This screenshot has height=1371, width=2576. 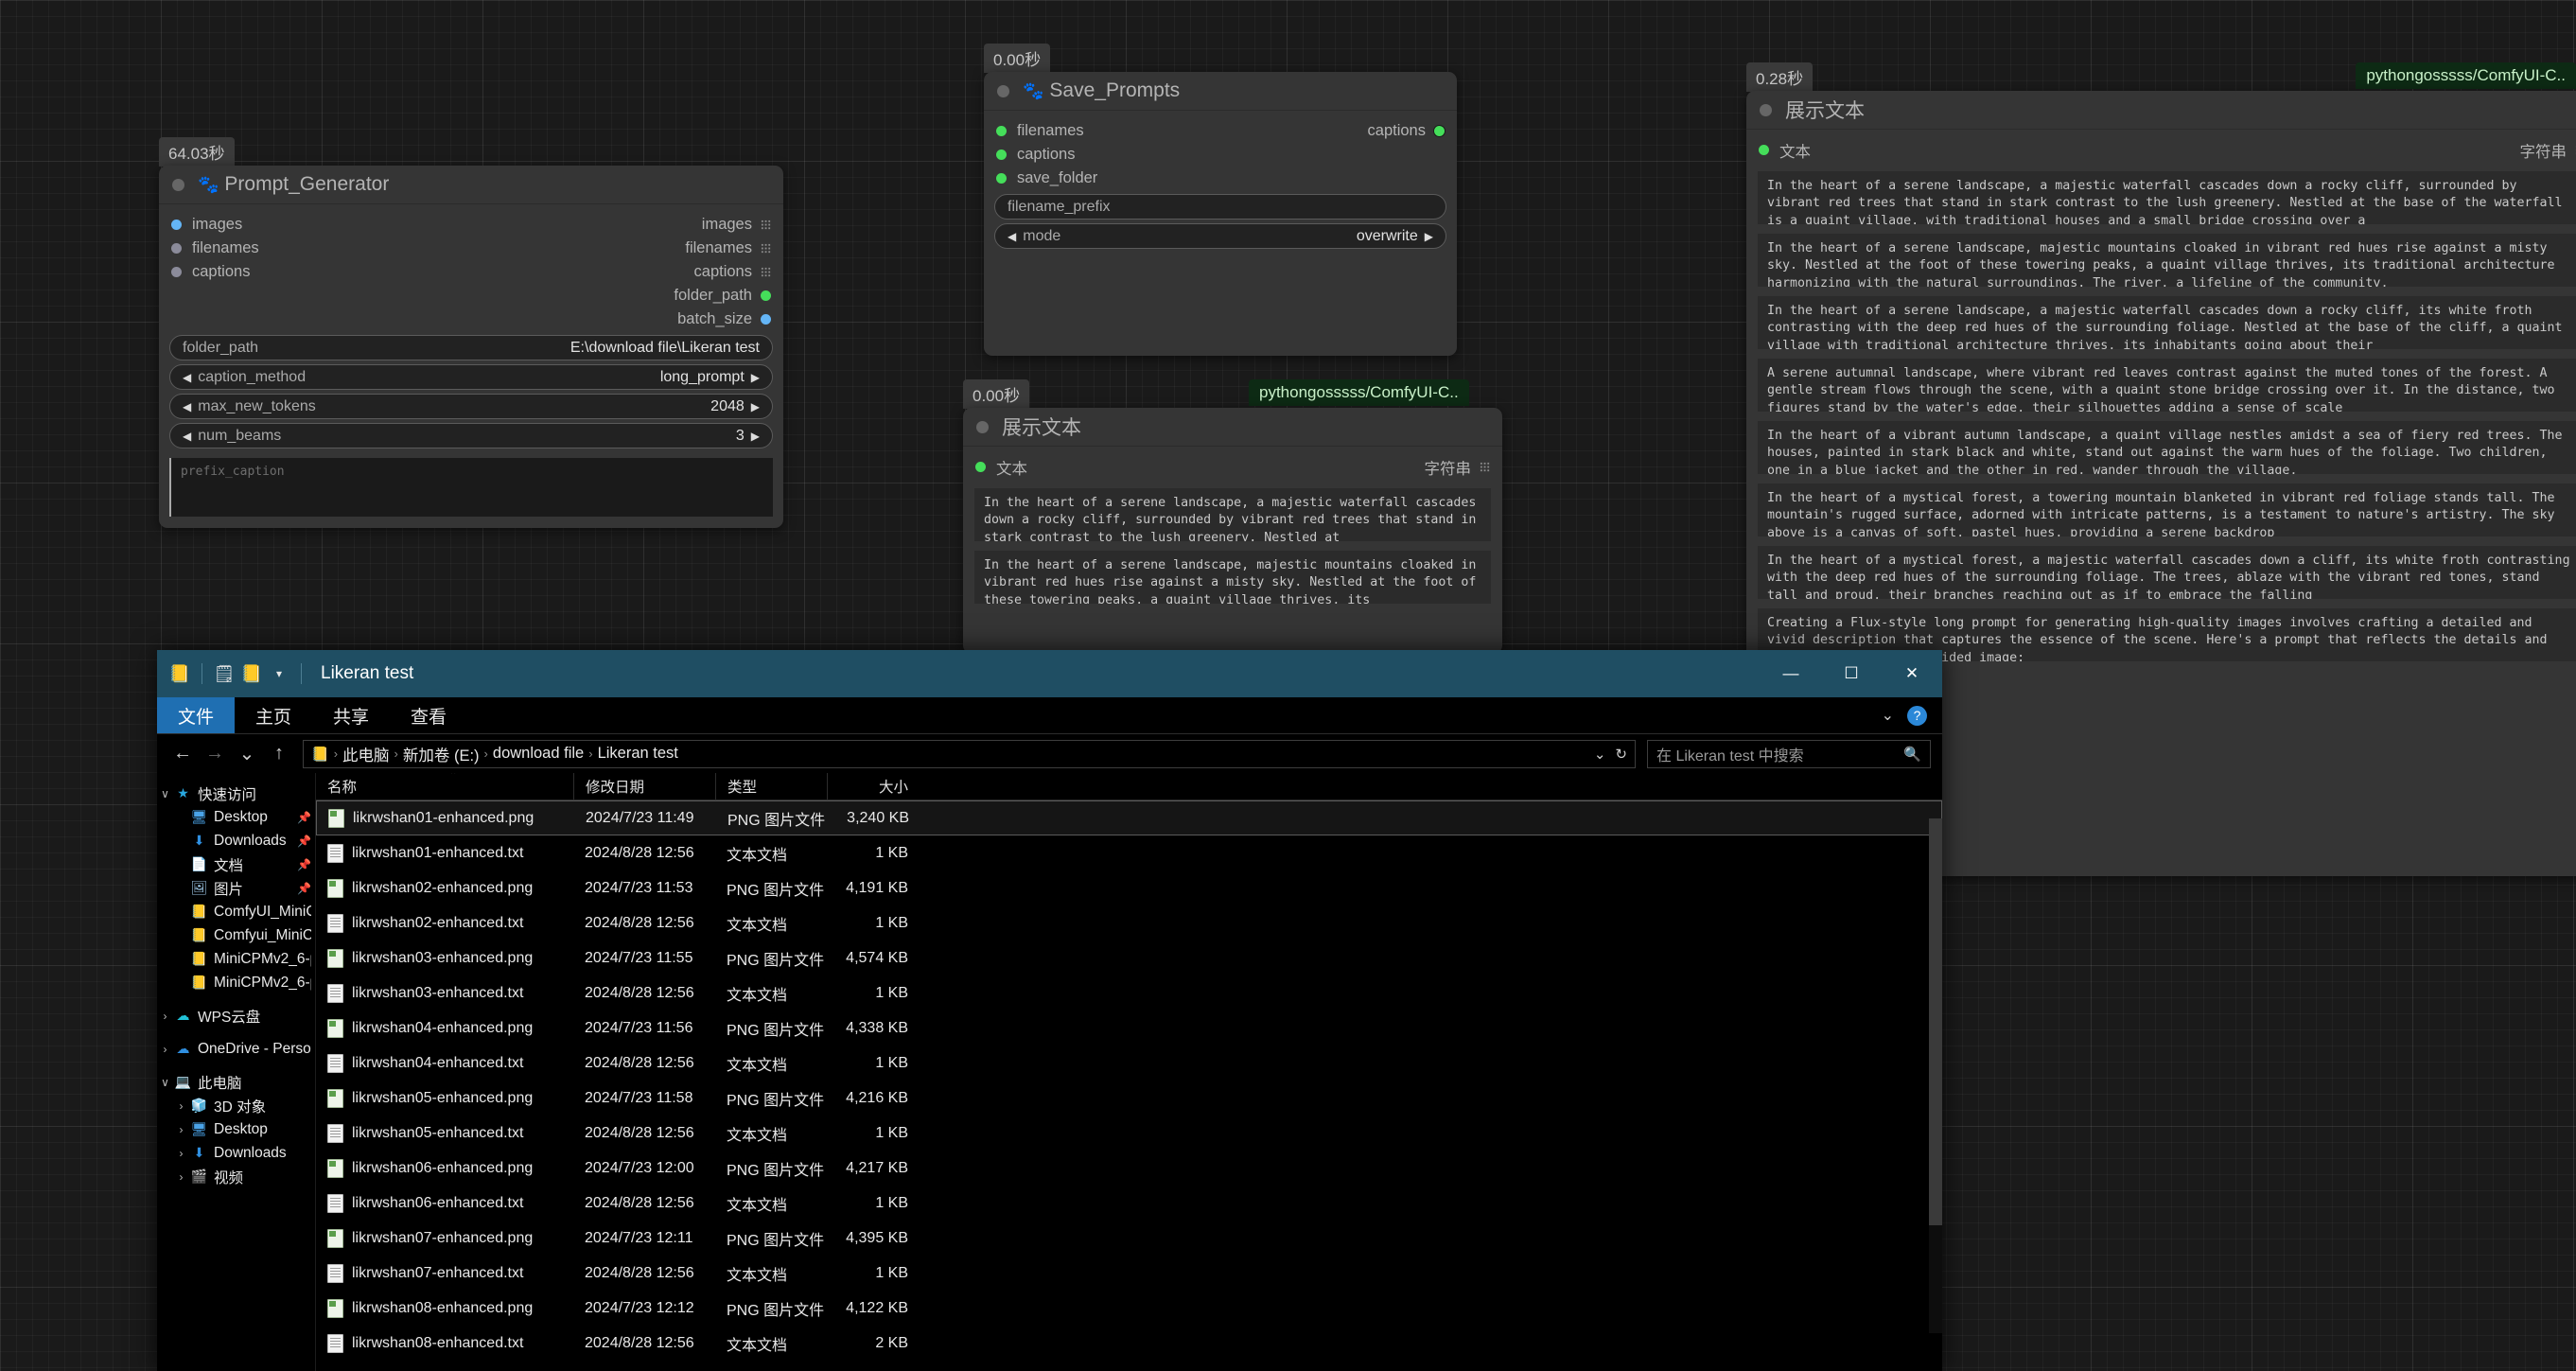 What do you see at coordinates (366, 754) in the screenshot?
I see `breadcrumb-item-this-pc: 此电脑` at bounding box center [366, 754].